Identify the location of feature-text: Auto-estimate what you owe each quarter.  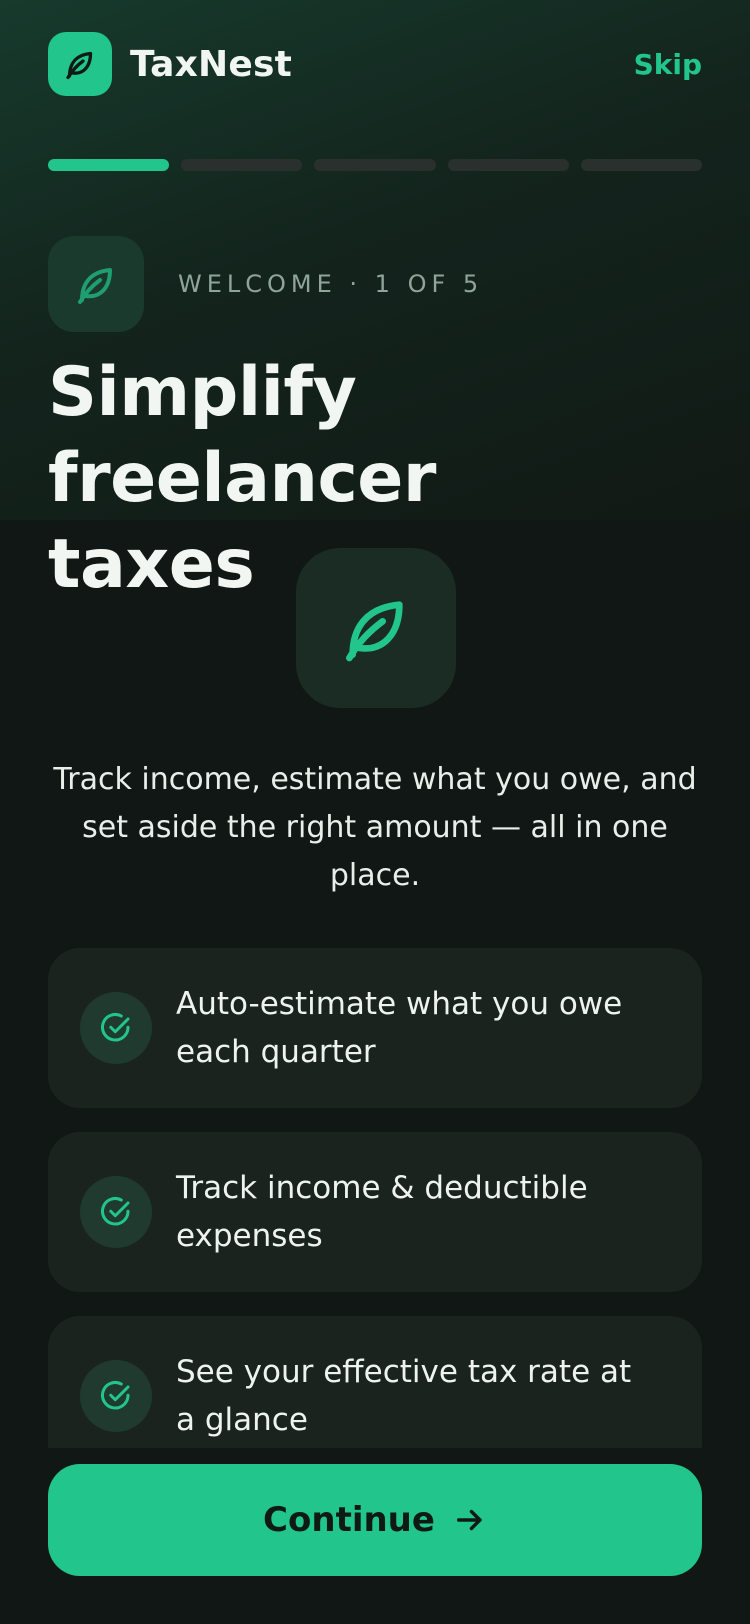
(399, 1028).